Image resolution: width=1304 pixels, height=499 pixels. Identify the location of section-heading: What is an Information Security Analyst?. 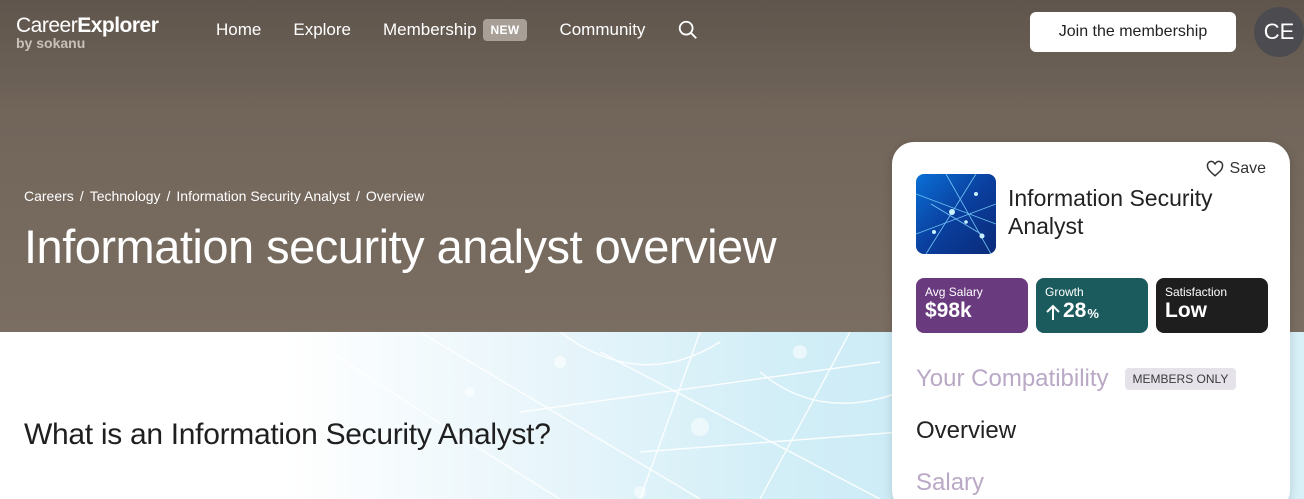
(287, 434).